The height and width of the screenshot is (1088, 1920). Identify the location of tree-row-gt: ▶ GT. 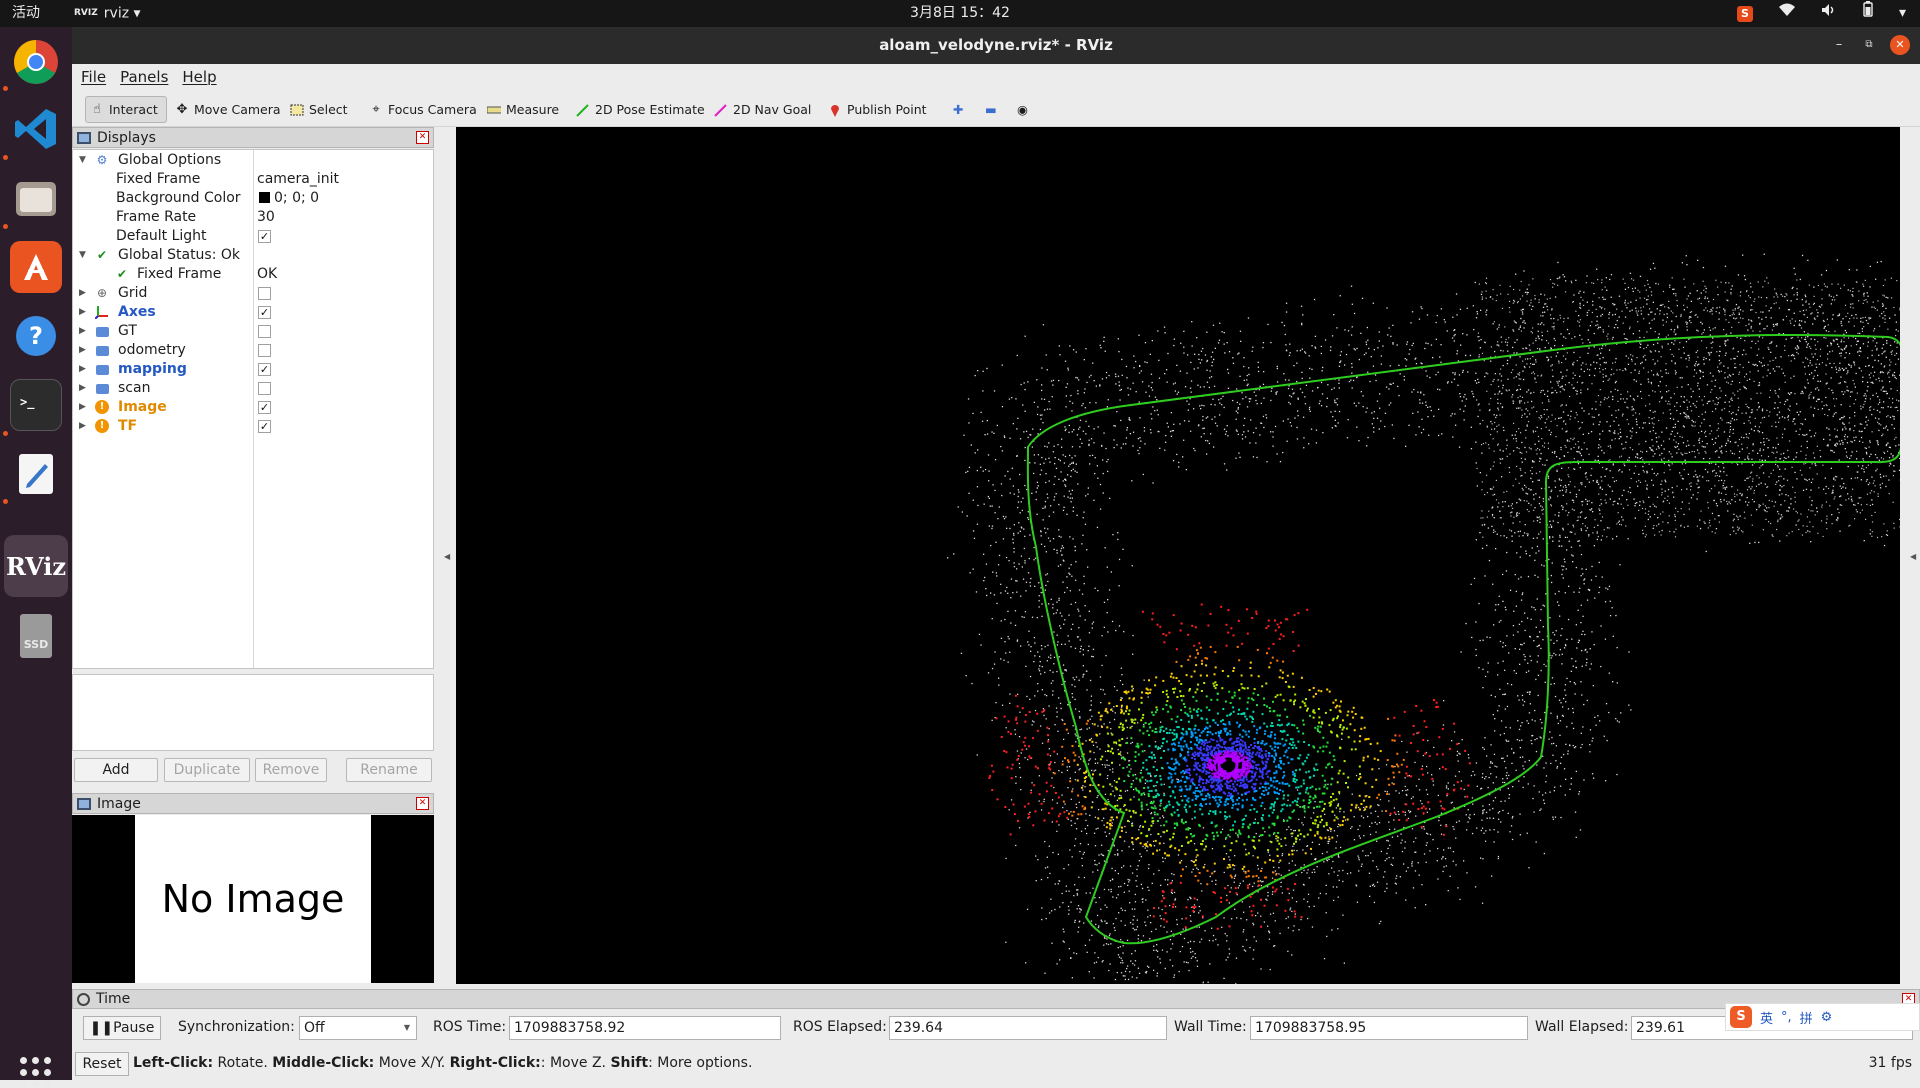
(253, 331).